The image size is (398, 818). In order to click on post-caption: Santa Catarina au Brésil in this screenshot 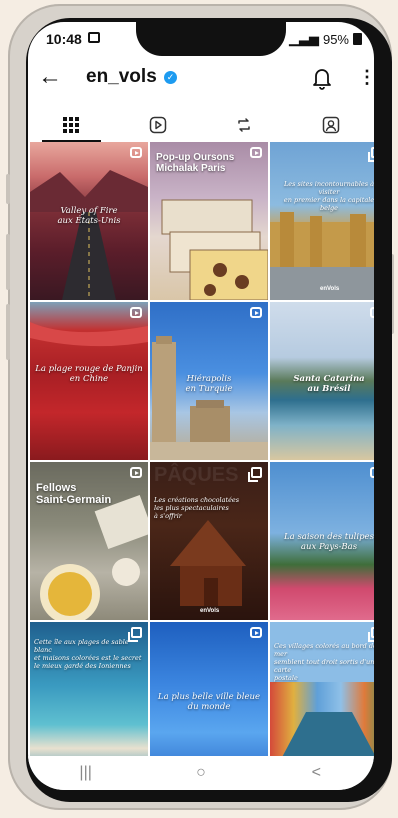, I will do `click(329, 384)`.